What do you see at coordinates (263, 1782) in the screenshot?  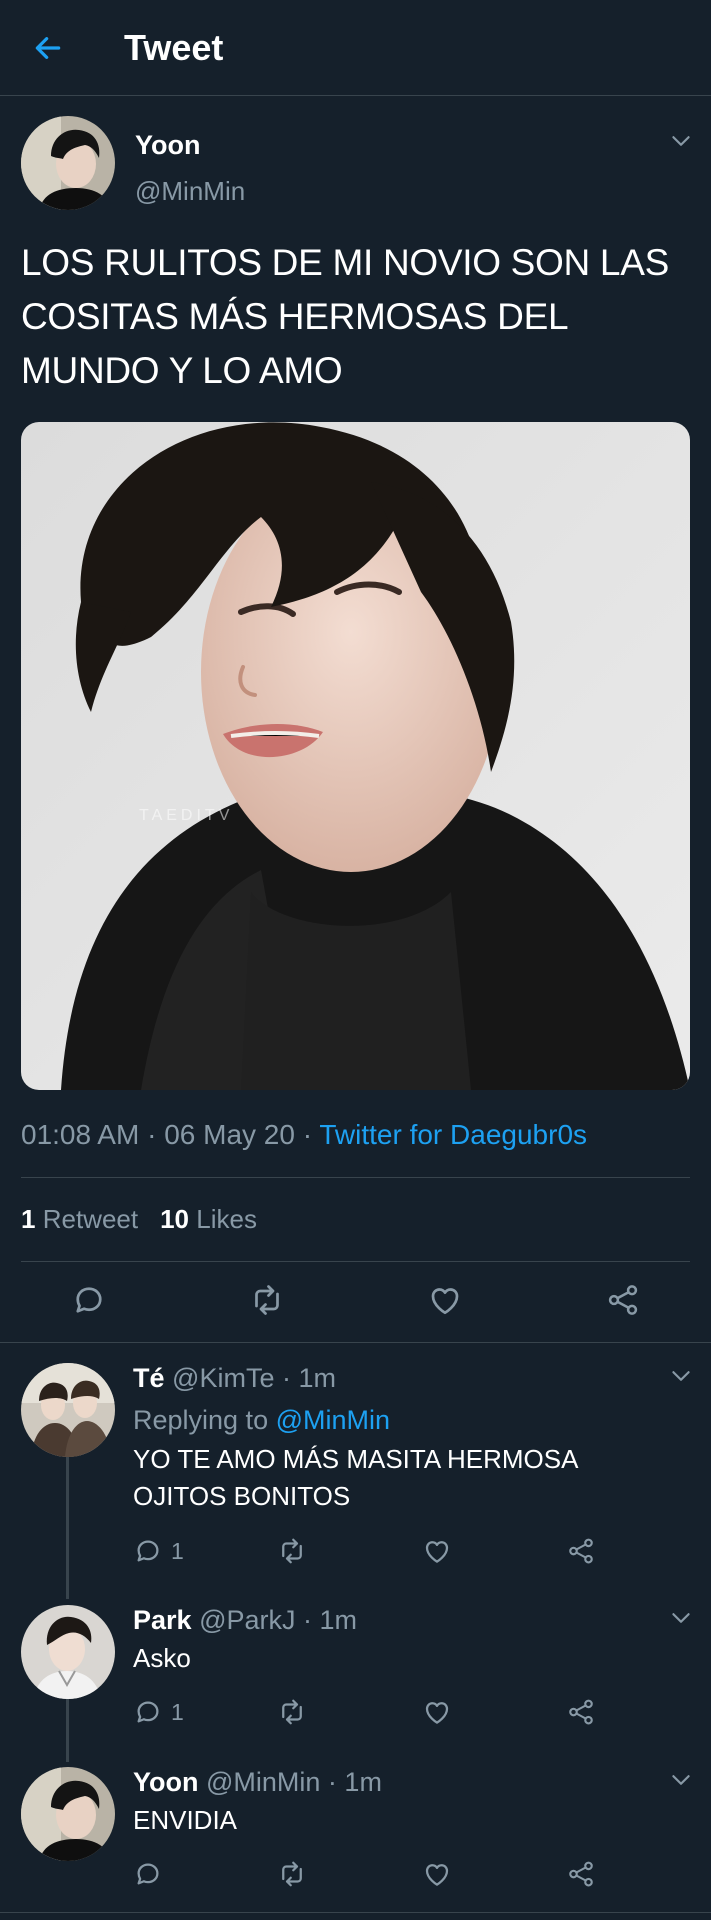 I see `reply-author-handle: @MinMin` at bounding box center [263, 1782].